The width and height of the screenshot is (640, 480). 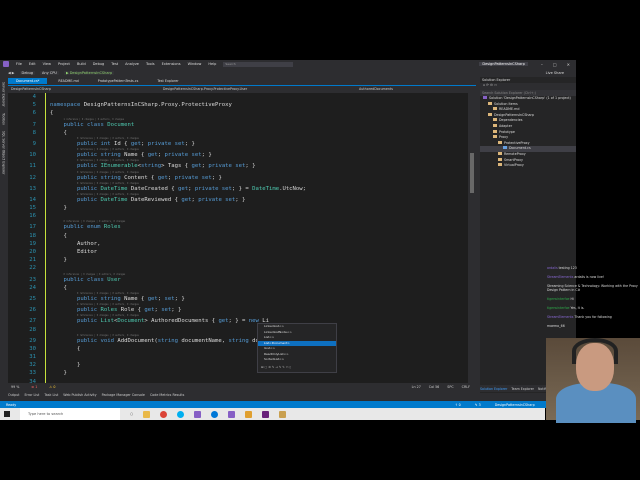 I want to click on code-token: > AuthoredDocuments {, so click(x=181, y=321).